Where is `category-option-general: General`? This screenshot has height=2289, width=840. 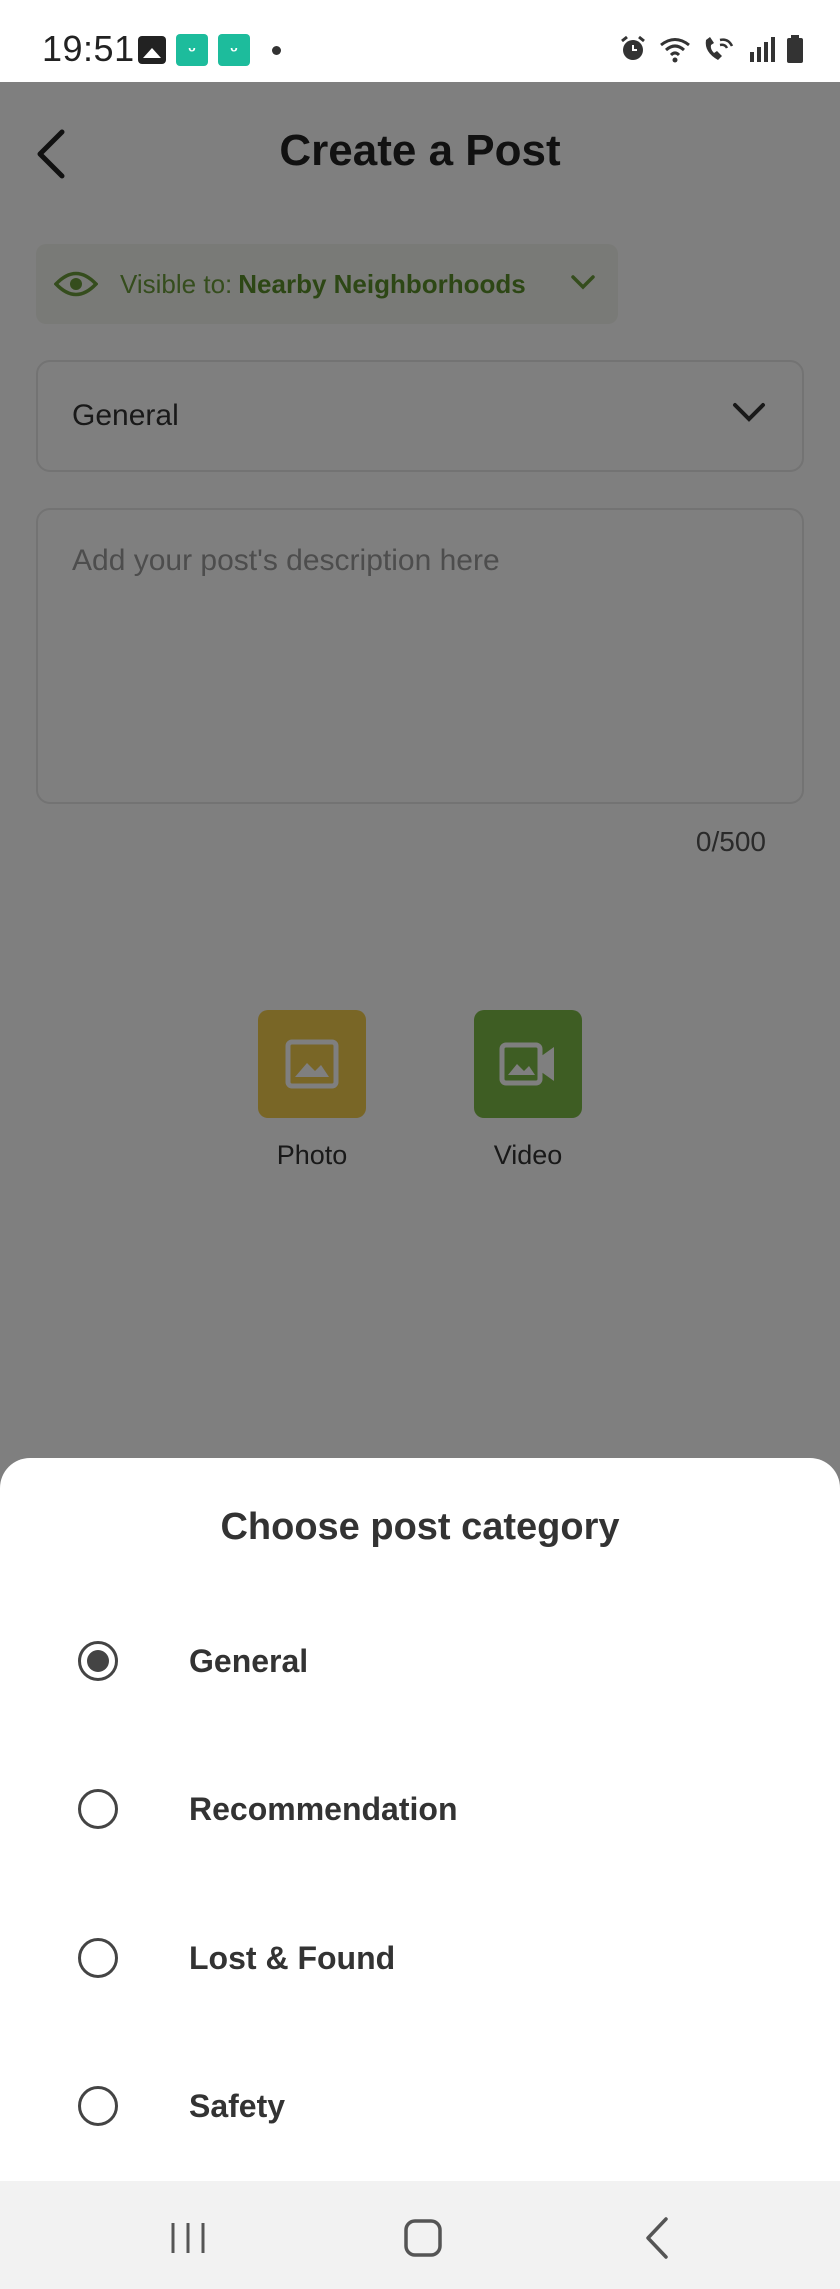 category-option-general: General is located at coordinates (420, 1661).